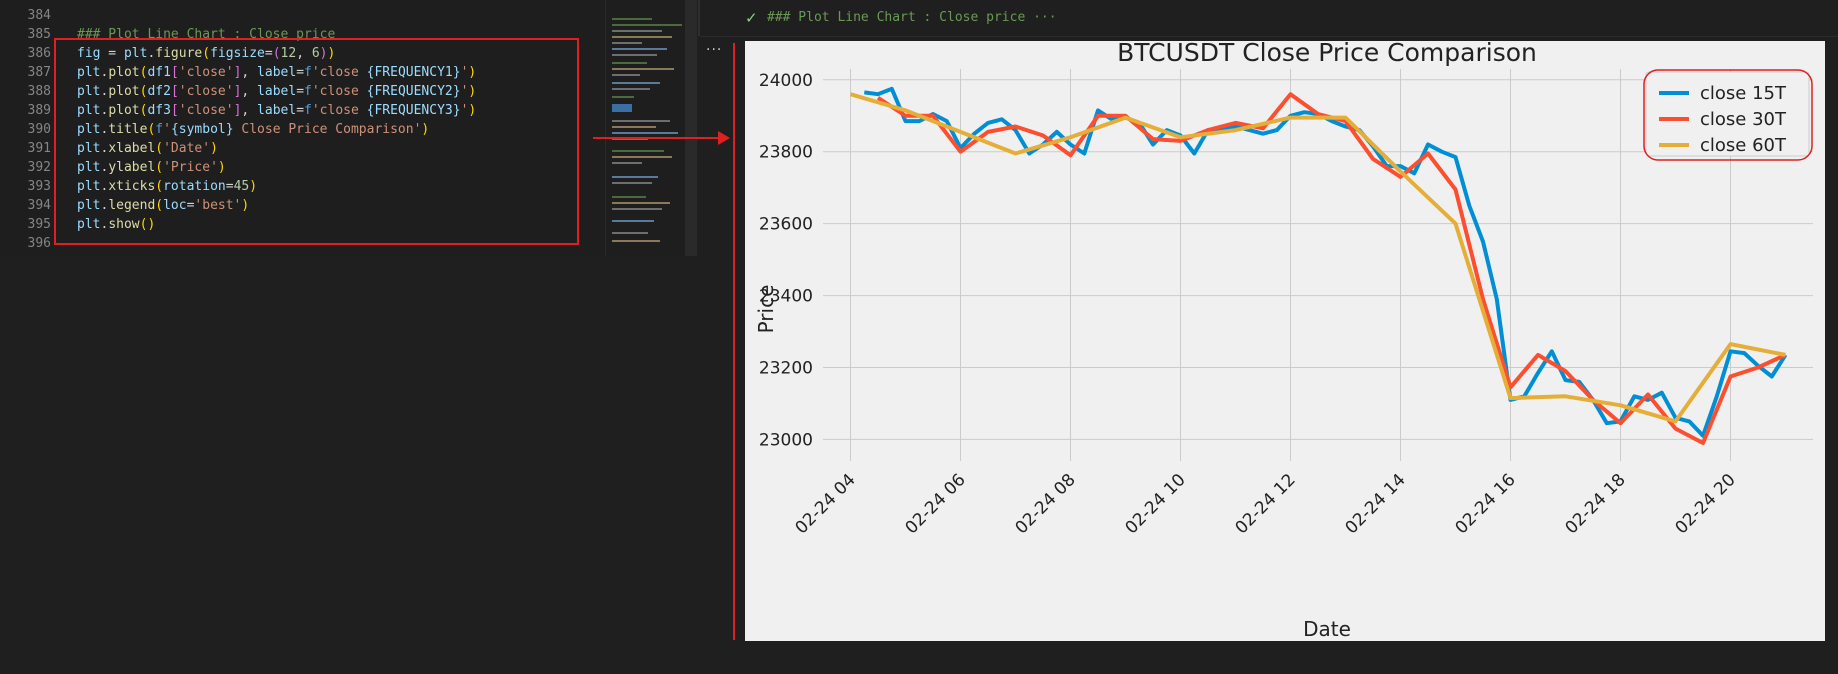 The height and width of the screenshot is (674, 1838). I want to click on x-tick-label: 02-24 06, so click(936, 504).